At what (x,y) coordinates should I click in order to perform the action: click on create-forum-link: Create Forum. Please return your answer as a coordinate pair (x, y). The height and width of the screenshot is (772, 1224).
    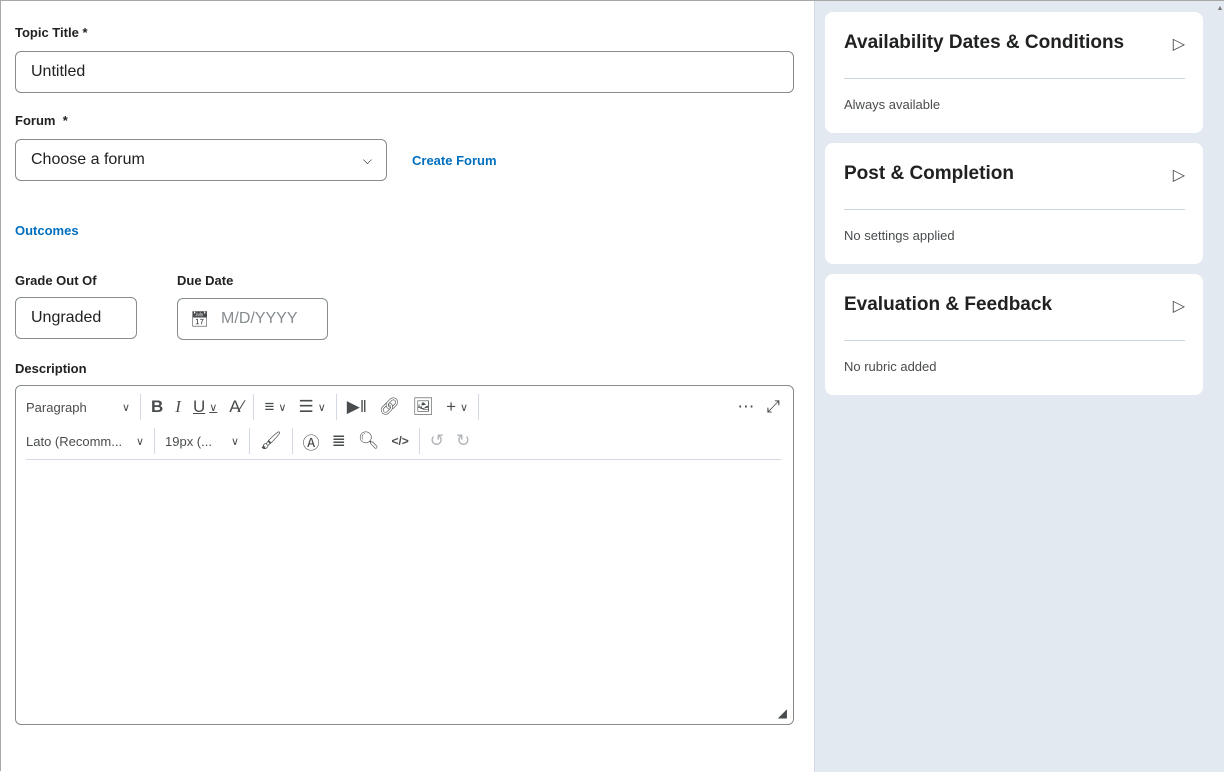
    Looking at the image, I should click on (454, 160).